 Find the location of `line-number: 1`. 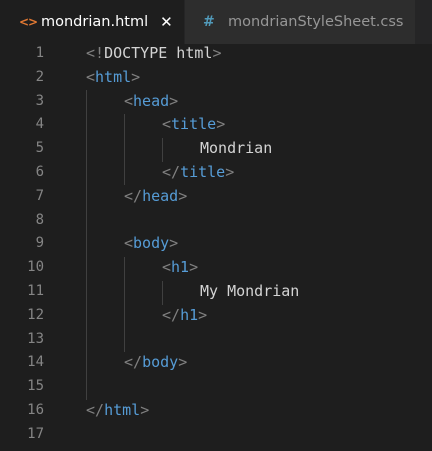

line-number: 1 is located at coordinates (39, 53).